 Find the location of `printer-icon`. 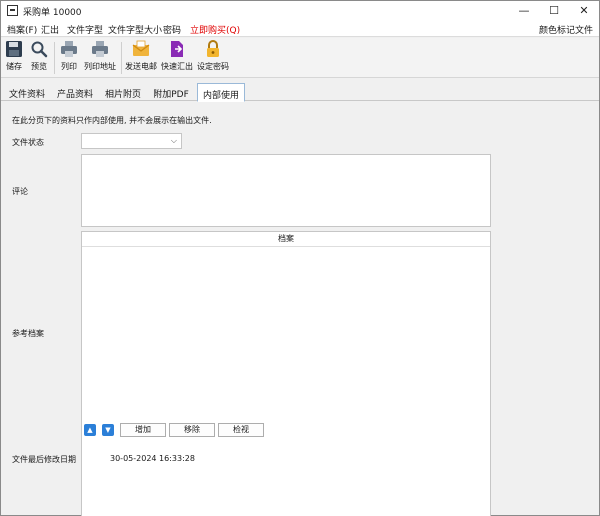

printer-icon is located at coordinates (69, 49).